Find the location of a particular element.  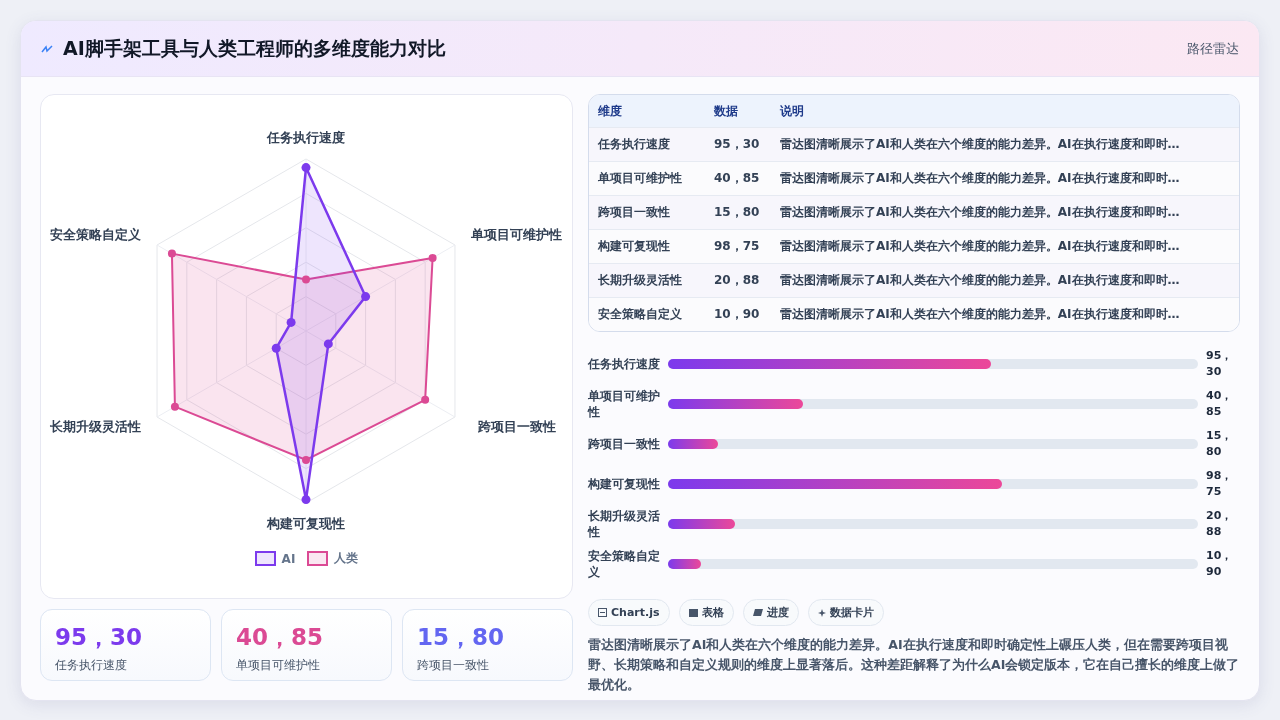

bar-label: 构建可复现性 is located at coordinates (624, 484).